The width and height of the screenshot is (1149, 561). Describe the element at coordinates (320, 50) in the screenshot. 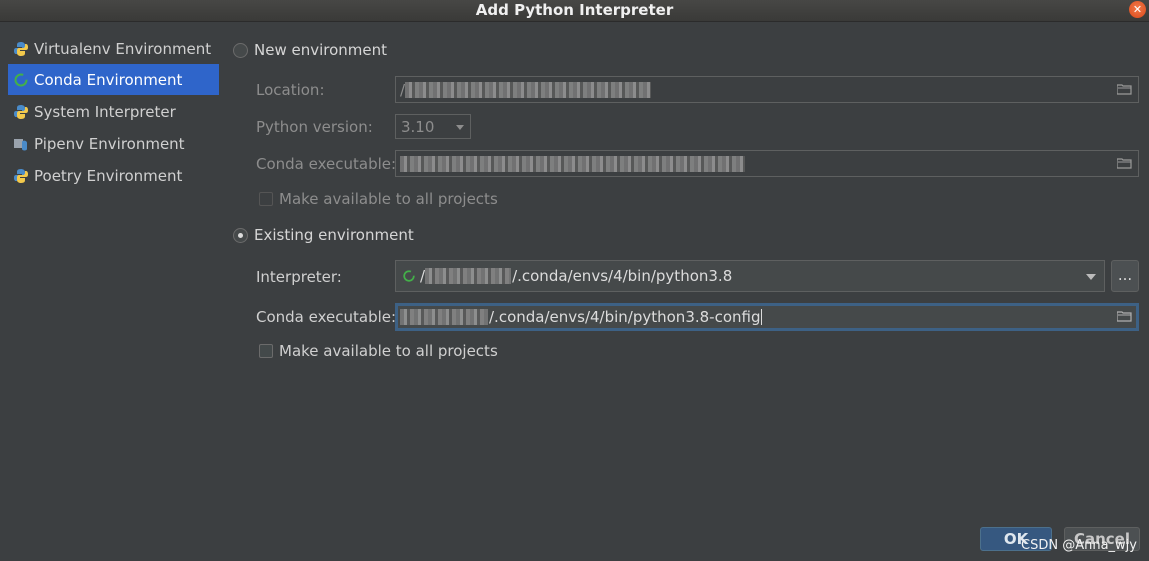

I see `new-environment-label: New environment` at that location.